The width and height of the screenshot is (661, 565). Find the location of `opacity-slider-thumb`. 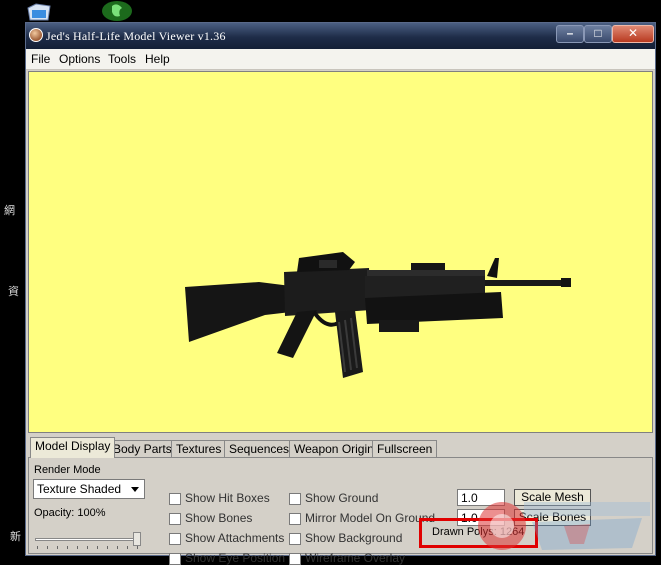

opacity-slider-thumb is located at coordinates (137, 539).